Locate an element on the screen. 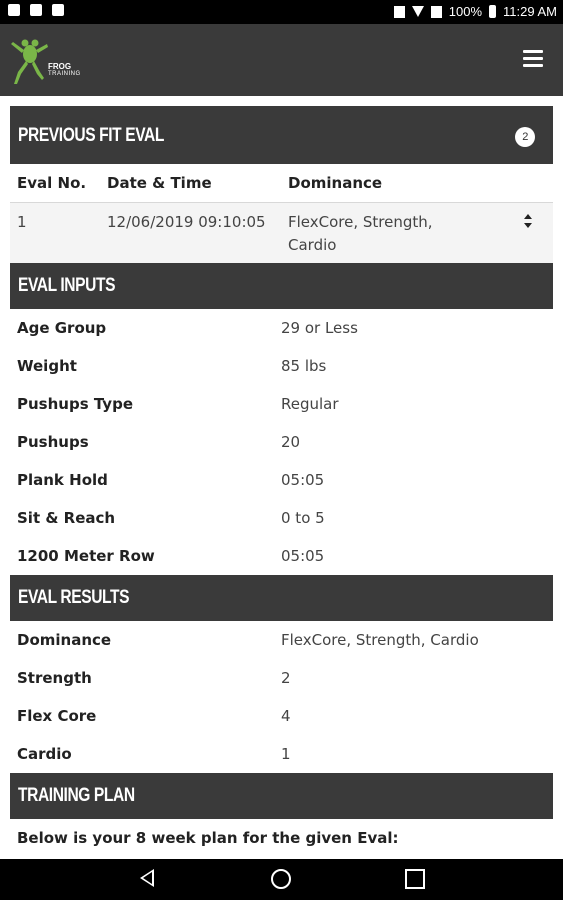 This screenshot has width=563, height=900. android-nav-bar is located at coordinates (281, 879).